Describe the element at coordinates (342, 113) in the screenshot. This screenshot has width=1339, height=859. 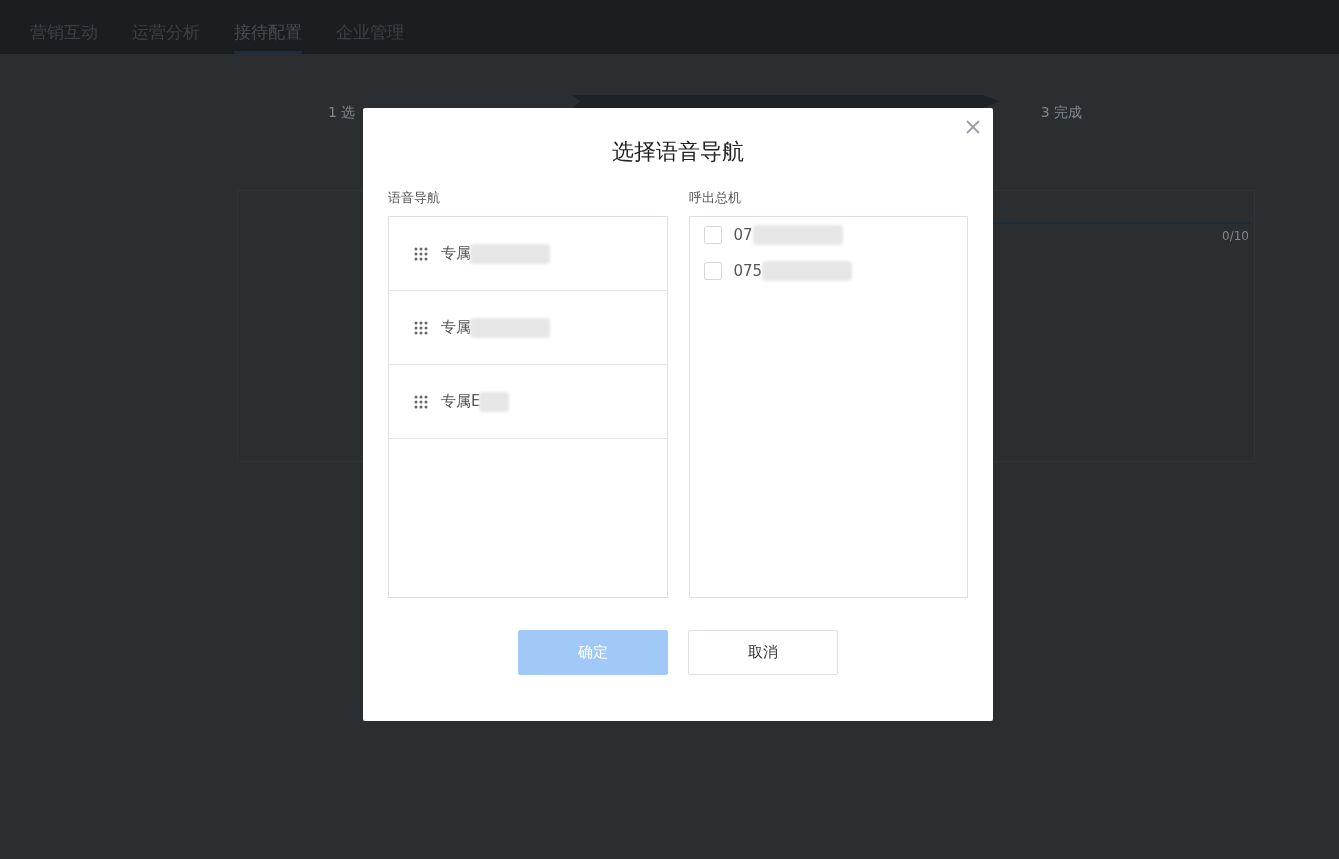
I see `step-label: 1 选` at that location.